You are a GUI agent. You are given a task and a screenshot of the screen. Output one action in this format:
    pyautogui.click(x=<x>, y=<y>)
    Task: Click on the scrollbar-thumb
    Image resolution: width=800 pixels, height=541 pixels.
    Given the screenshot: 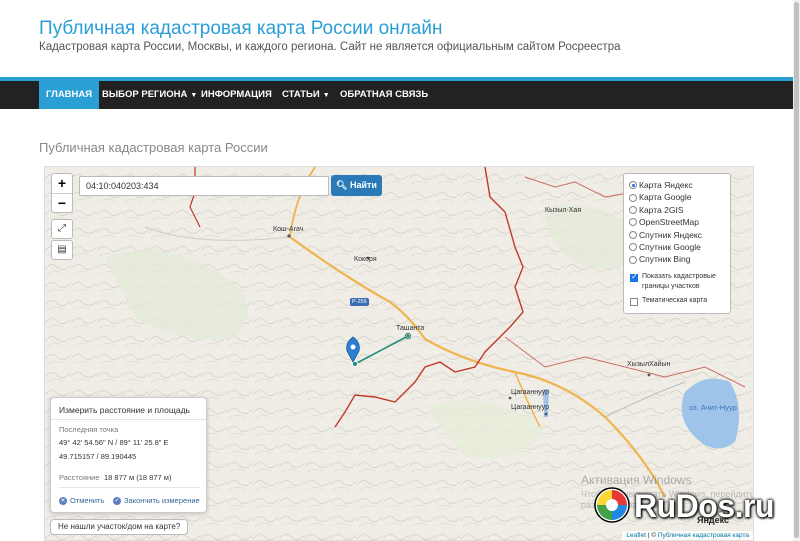 What is the action you would take?
    pyautogui.click(x=796, y=270)
    